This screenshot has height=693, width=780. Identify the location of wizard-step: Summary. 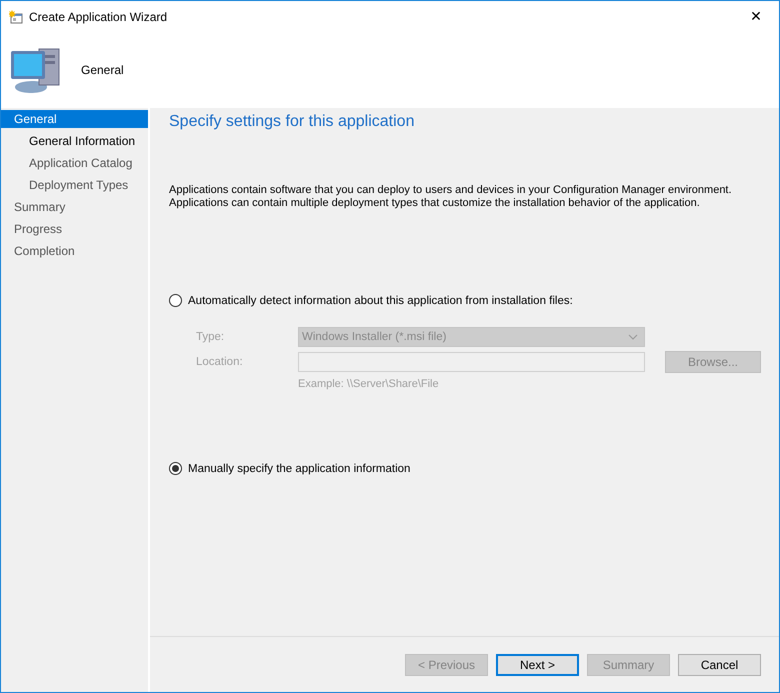
(74, 207).